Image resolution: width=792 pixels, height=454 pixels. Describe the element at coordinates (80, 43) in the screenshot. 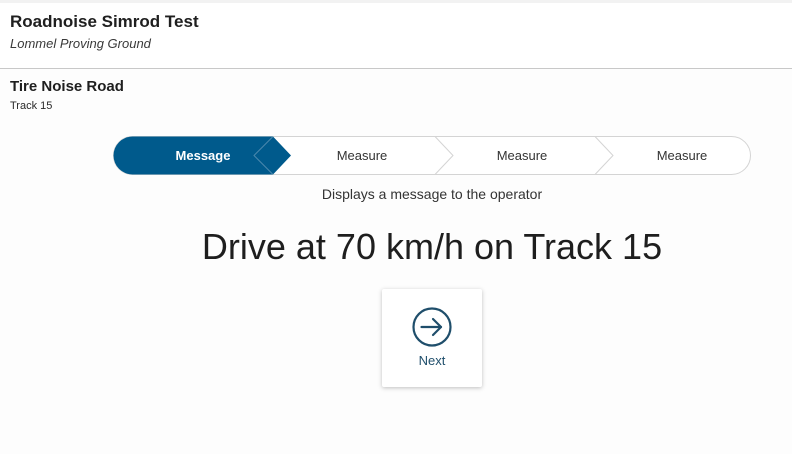

I see `app-subtitle: Lommel Proving Ground` at that location.